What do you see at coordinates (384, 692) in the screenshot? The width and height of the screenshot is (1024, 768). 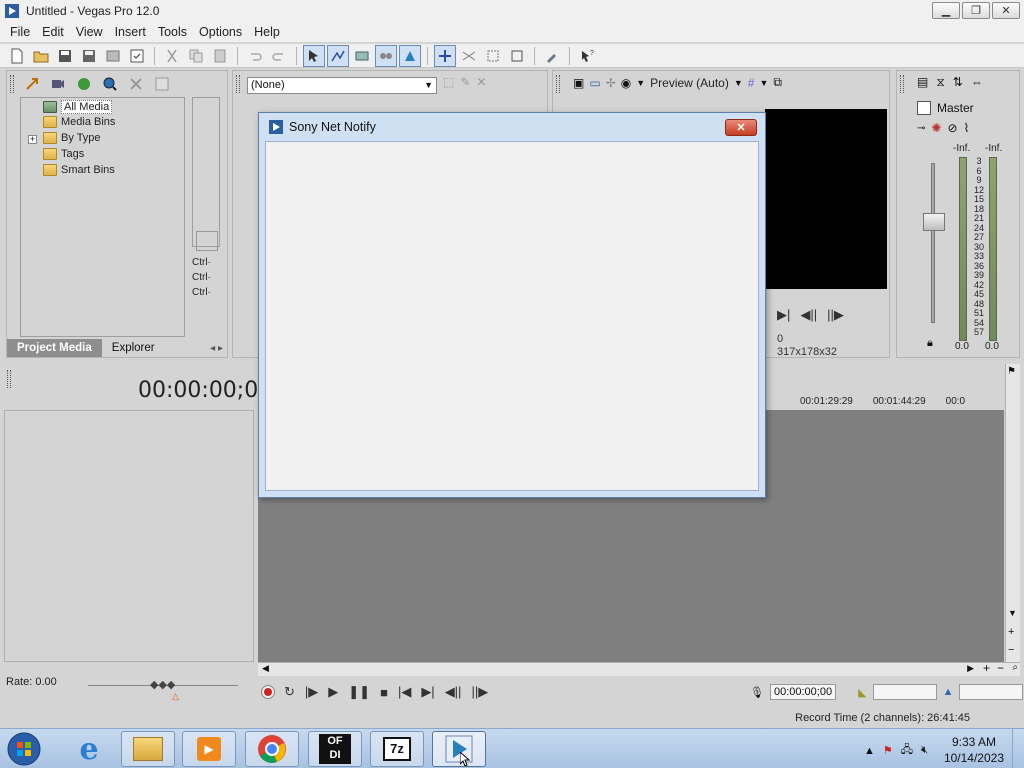 I see `stop-icon: ■` at bounding box center [384, 692].